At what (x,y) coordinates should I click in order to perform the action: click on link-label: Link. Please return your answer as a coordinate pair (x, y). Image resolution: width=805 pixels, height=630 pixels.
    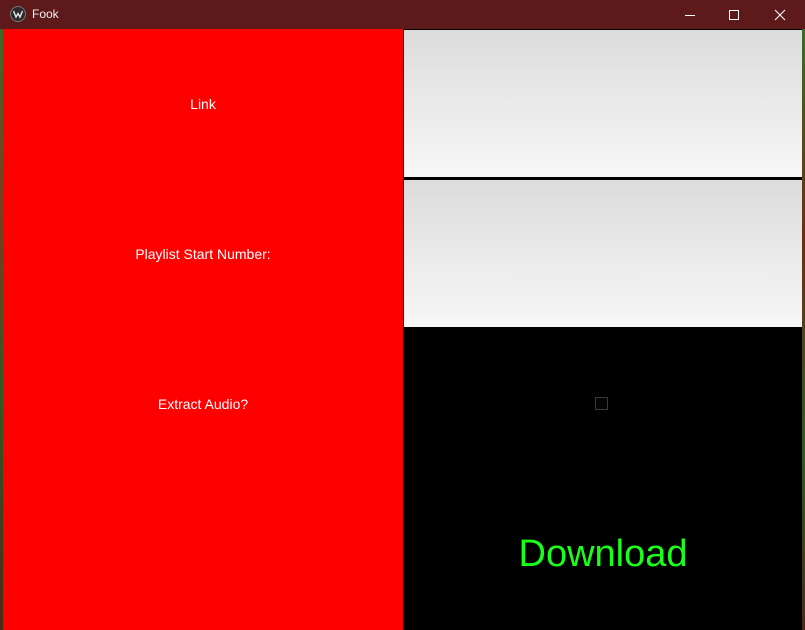
    Looking at the image, I should click on (203, 104).